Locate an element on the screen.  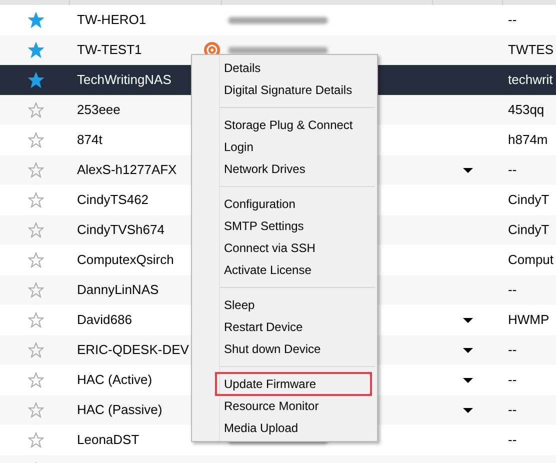
table-cell: HWMP is located at coordinates (529, 320).